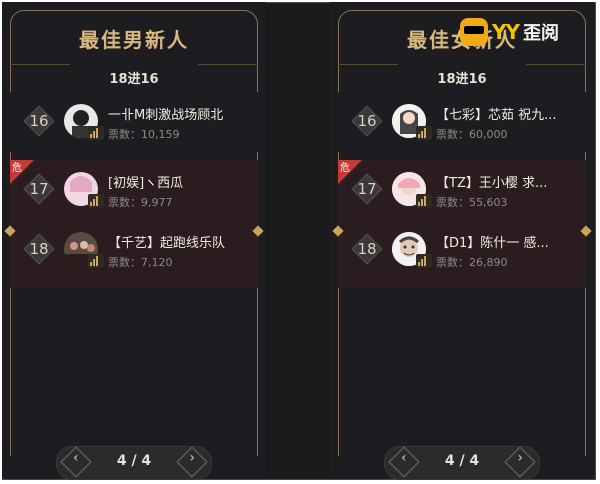 The height and width of the screenshot is (484, 600). What do you see at coordinates (474, 32) in the screenshot?
I see `mascot-icon` at bounding box center [474, 32].